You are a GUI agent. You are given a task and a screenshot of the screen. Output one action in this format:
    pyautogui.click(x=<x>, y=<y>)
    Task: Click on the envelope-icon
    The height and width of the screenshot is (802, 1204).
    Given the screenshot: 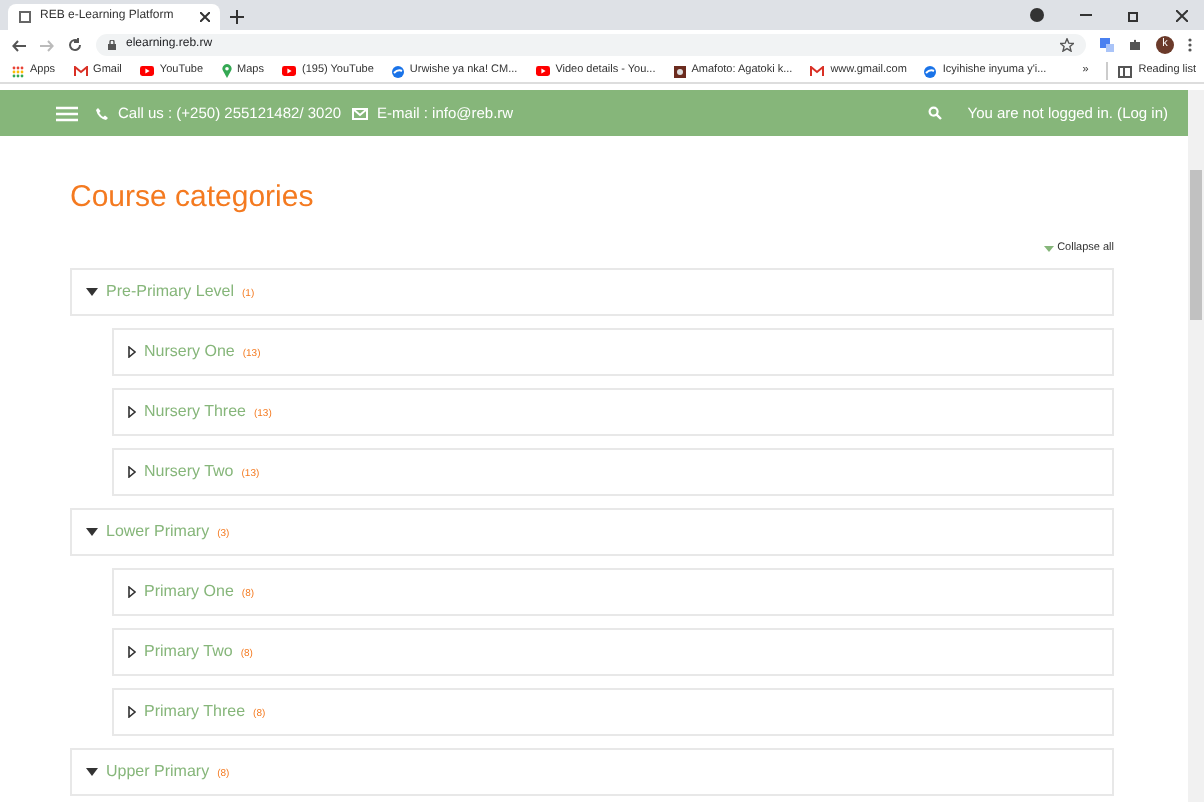 What is the action you would take?
    pyautogui.click(x=359, y=113)
    